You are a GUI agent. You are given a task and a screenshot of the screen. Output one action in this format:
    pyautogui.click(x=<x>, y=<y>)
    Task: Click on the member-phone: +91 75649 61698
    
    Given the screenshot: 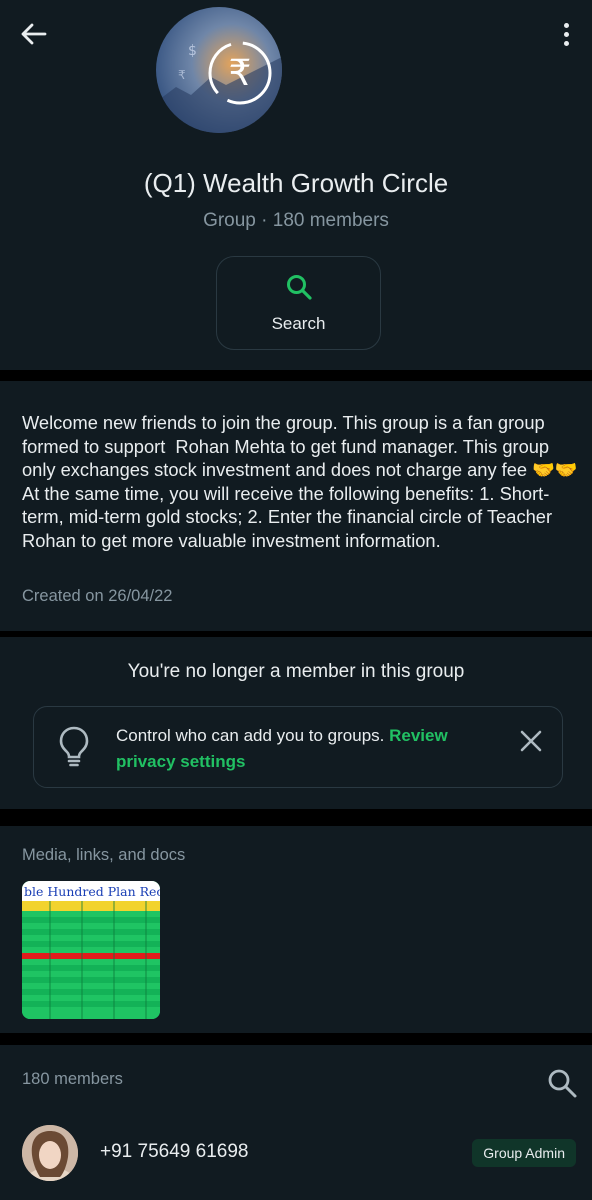 What is the action you would take?
    pyautogui.click(x=174, y=1151)
    